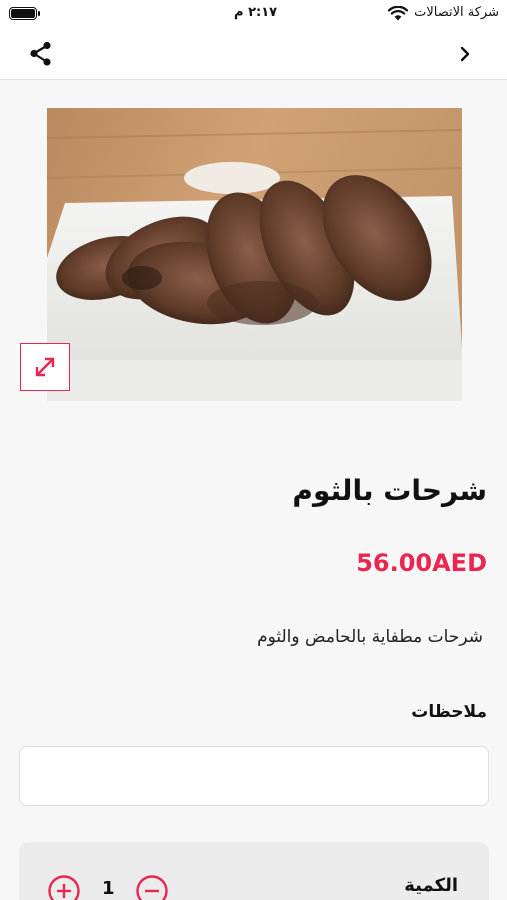 Image resolution: width=507 pixels, height=900 pixels. I want to click on expand-image-button, so click(45, 367).